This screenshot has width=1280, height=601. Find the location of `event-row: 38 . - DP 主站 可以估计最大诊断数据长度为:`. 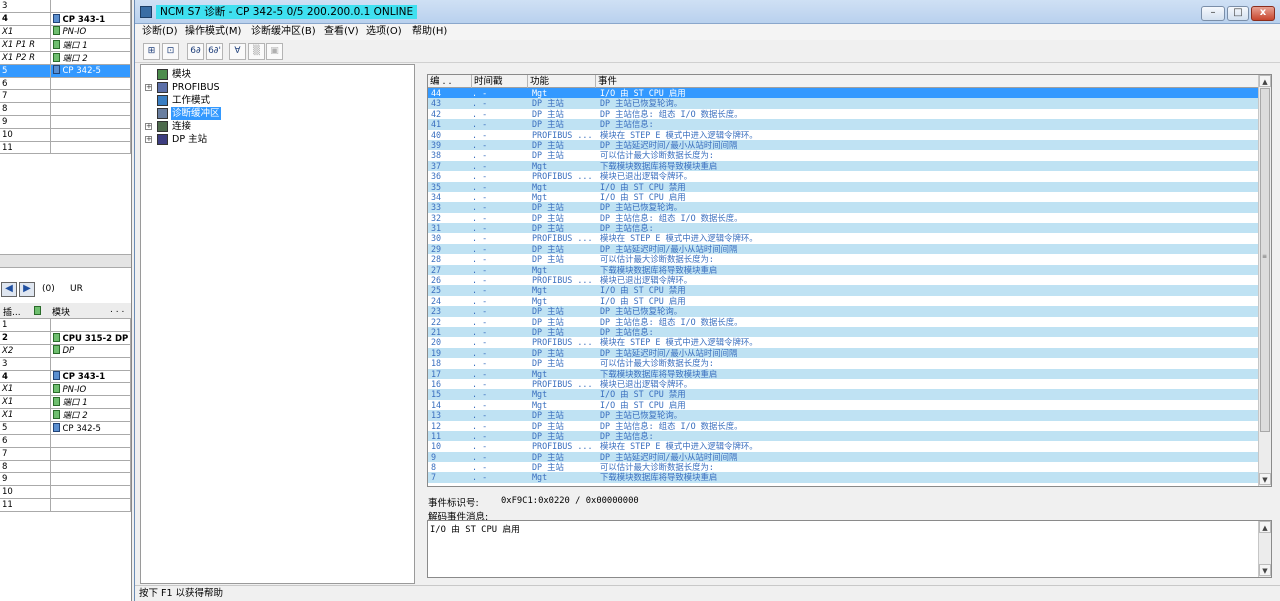

event-row: 38 . - DP 主站 可以估计最大诊断数据长度为: is located at coordinates (843, 155).